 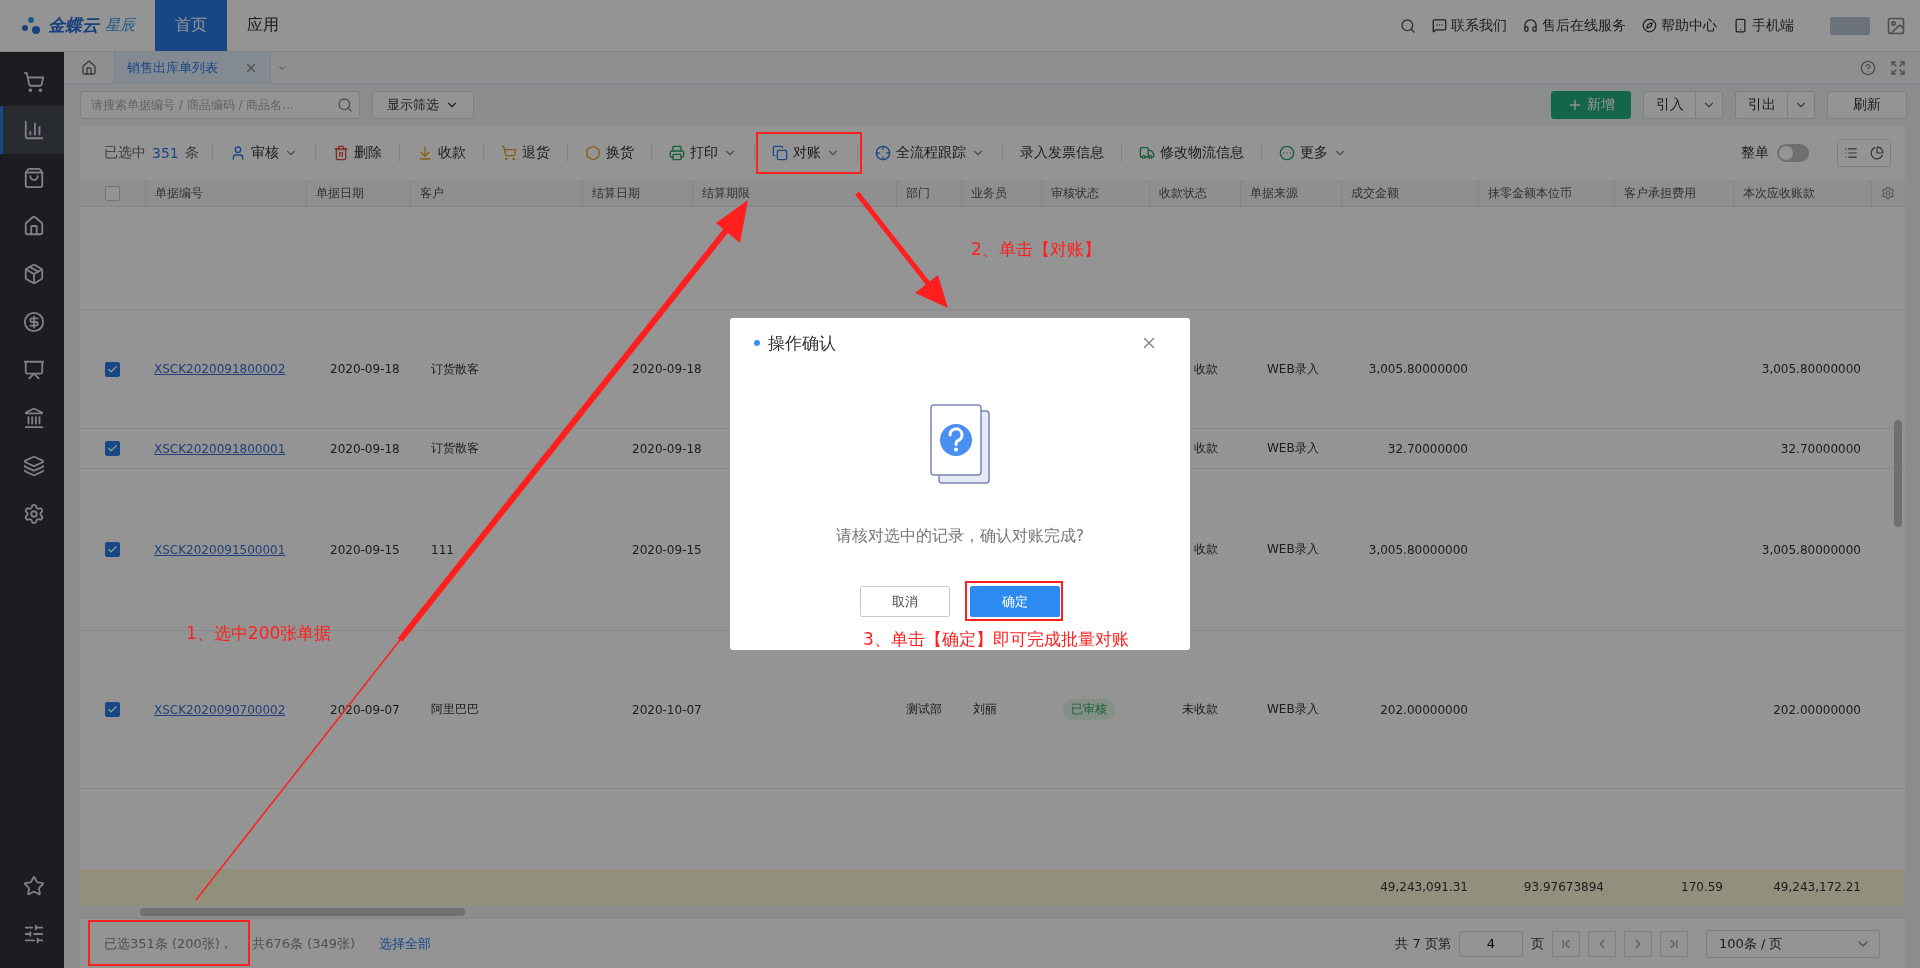 I want to click on column-header: 单据编号, so click(x=179, y=193).